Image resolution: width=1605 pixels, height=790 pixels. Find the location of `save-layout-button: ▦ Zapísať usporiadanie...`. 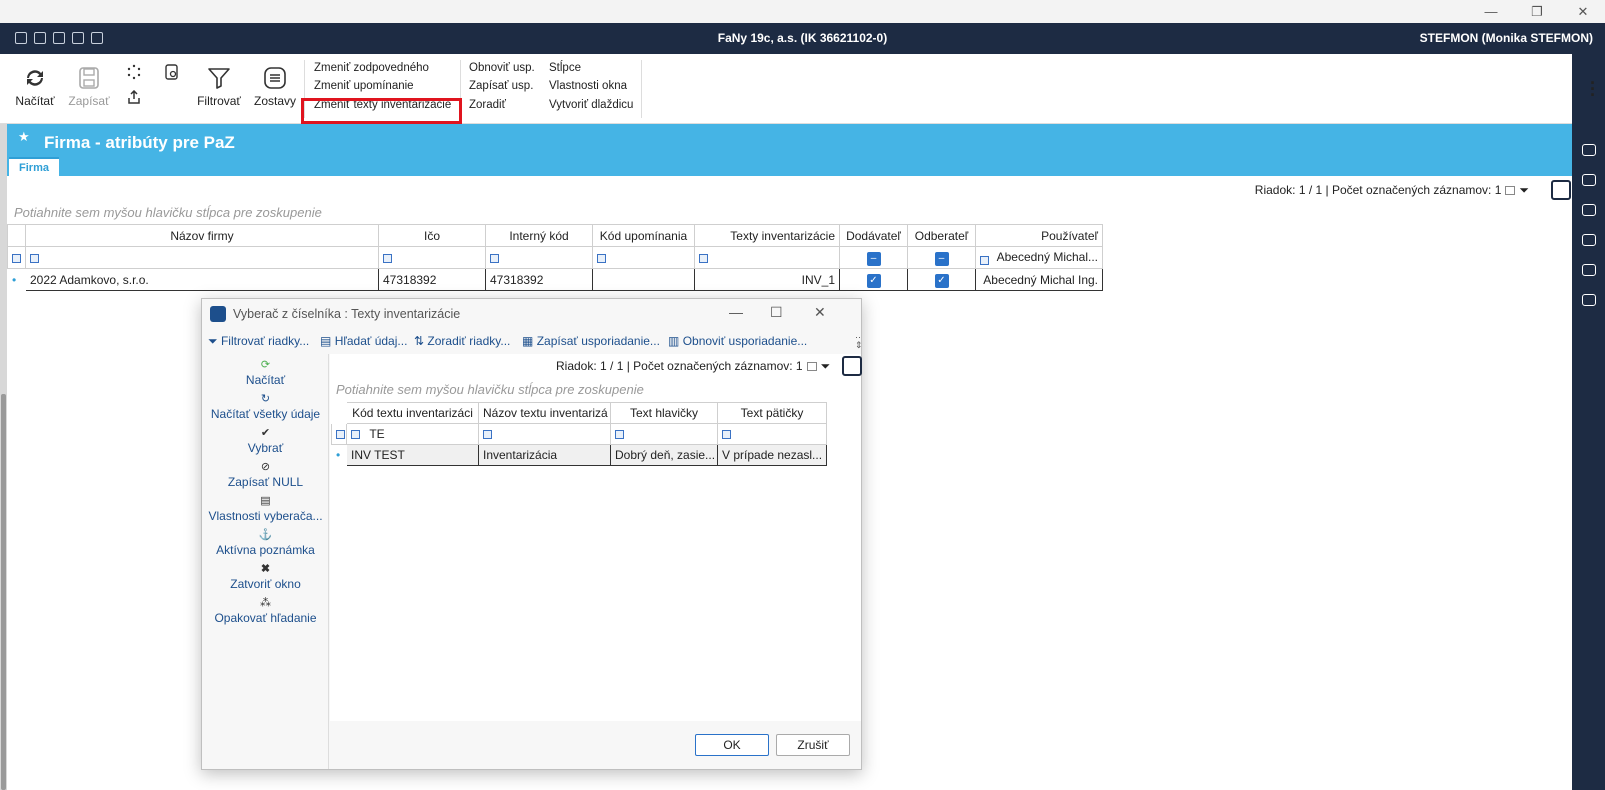

save-layout-button: ▦ Zapísať usporiadanie... is located at coordinates (591, 341).